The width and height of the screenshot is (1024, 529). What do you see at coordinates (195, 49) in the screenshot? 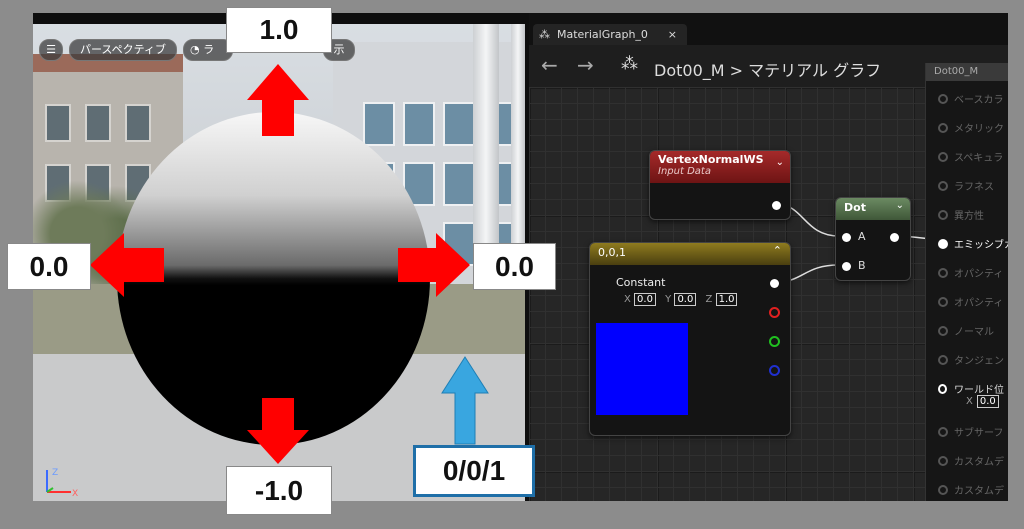
I see `lit-mode-icon: ◔` at bounding box center [195, 49].